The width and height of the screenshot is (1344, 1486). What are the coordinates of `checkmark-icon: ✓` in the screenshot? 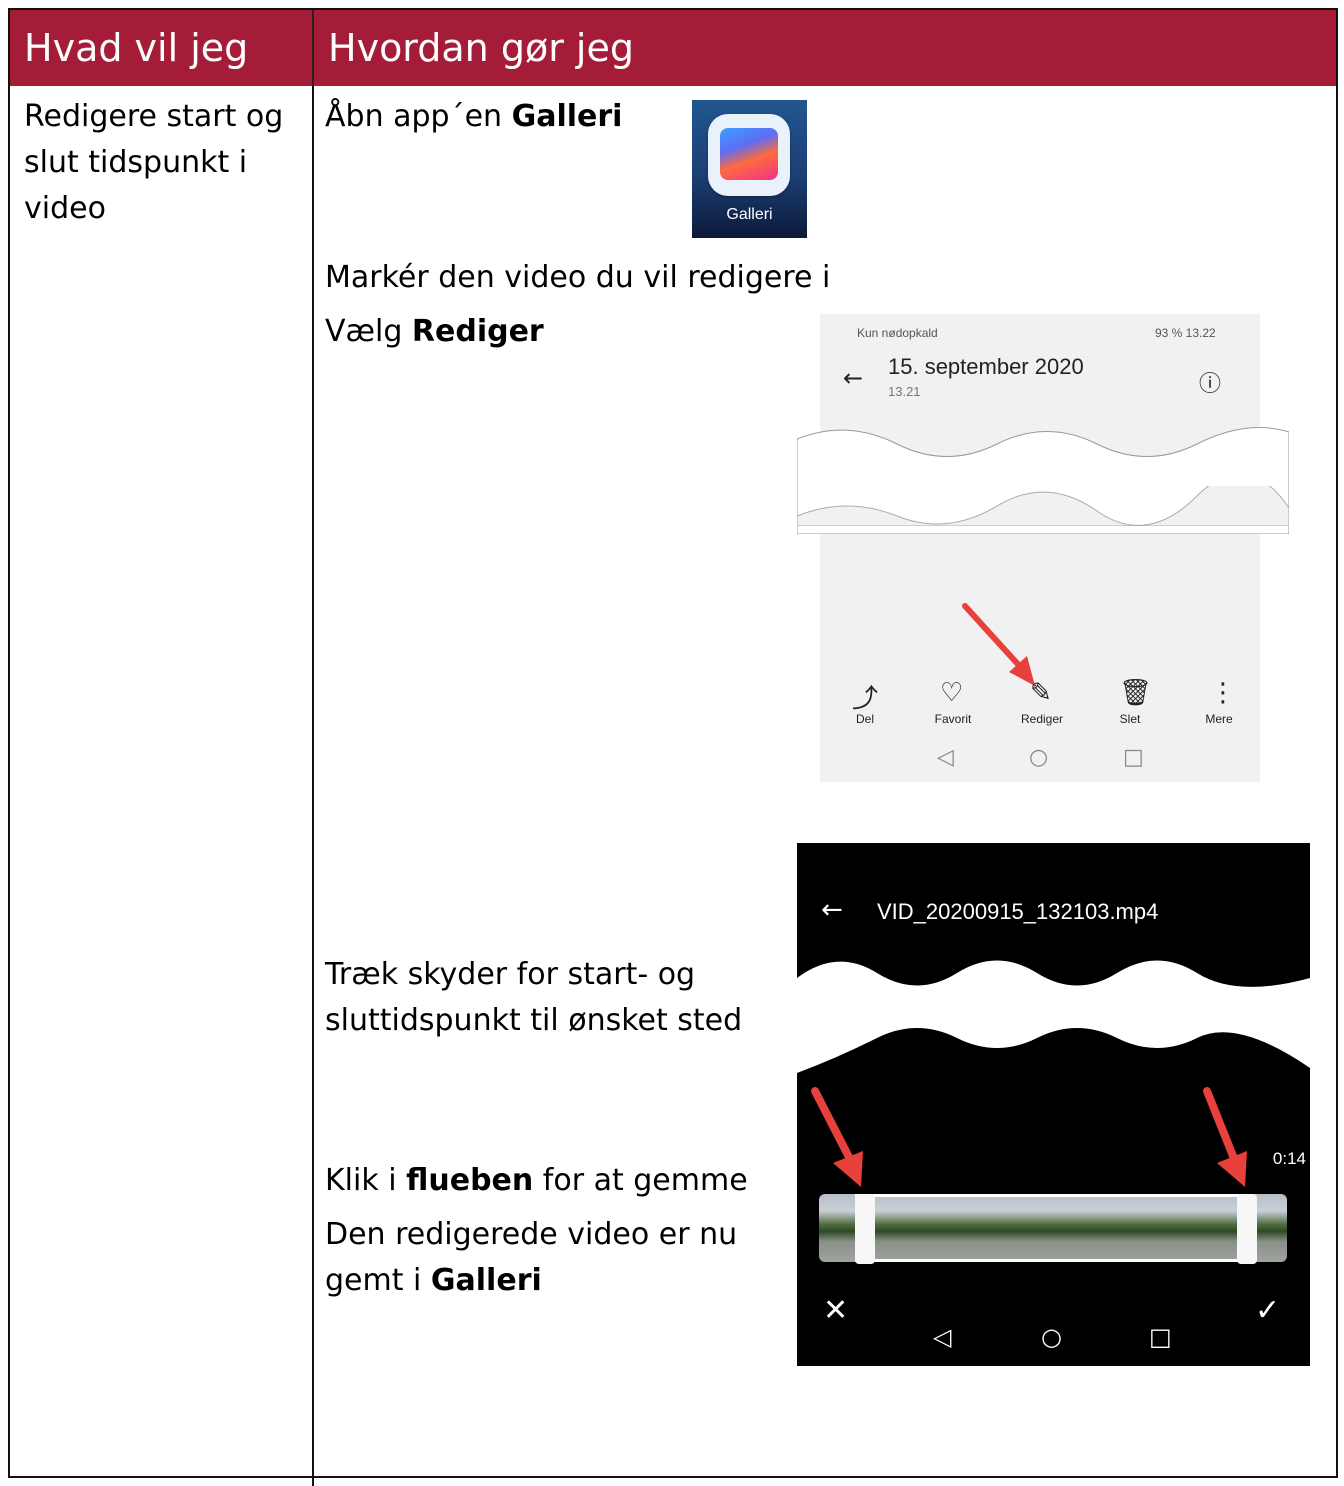 It's located at (1267, 1310).